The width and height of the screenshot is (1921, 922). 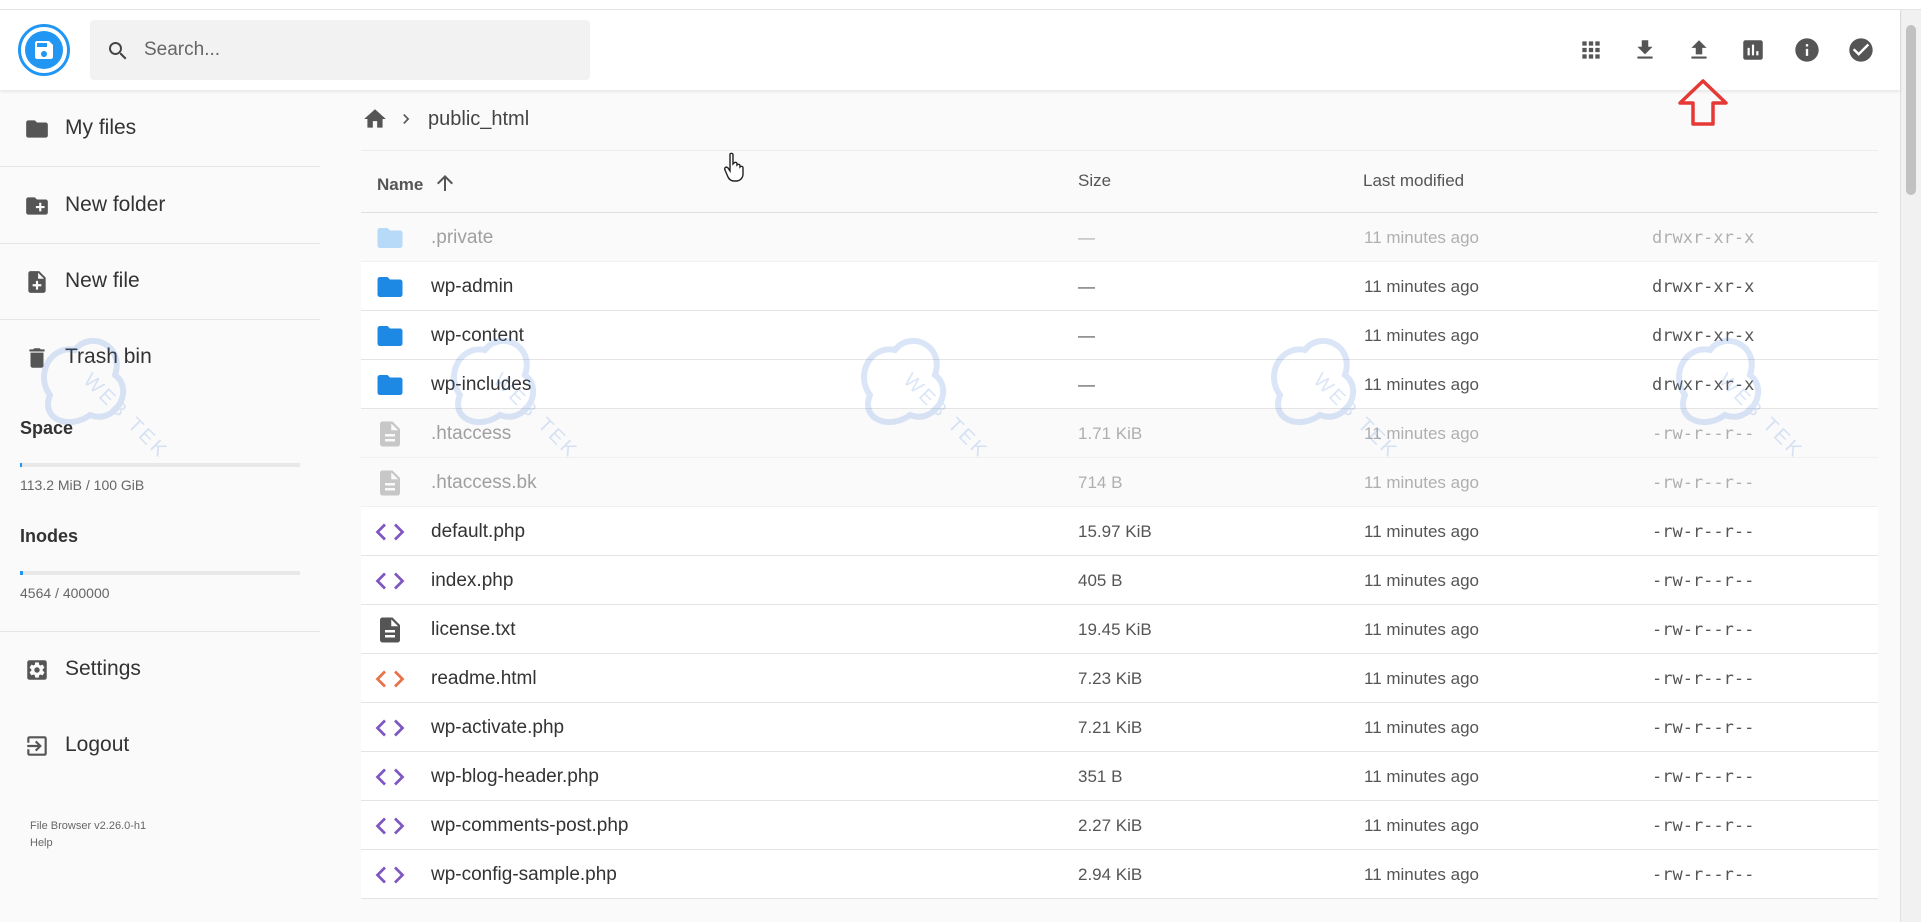 I want to click on note-add-icon, so click(x=37, y=282).